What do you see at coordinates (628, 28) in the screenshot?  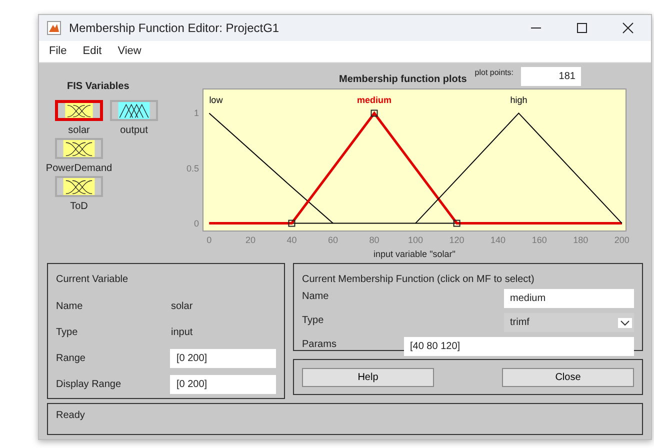 I see `close-icon` at bounding box center [628, 28].